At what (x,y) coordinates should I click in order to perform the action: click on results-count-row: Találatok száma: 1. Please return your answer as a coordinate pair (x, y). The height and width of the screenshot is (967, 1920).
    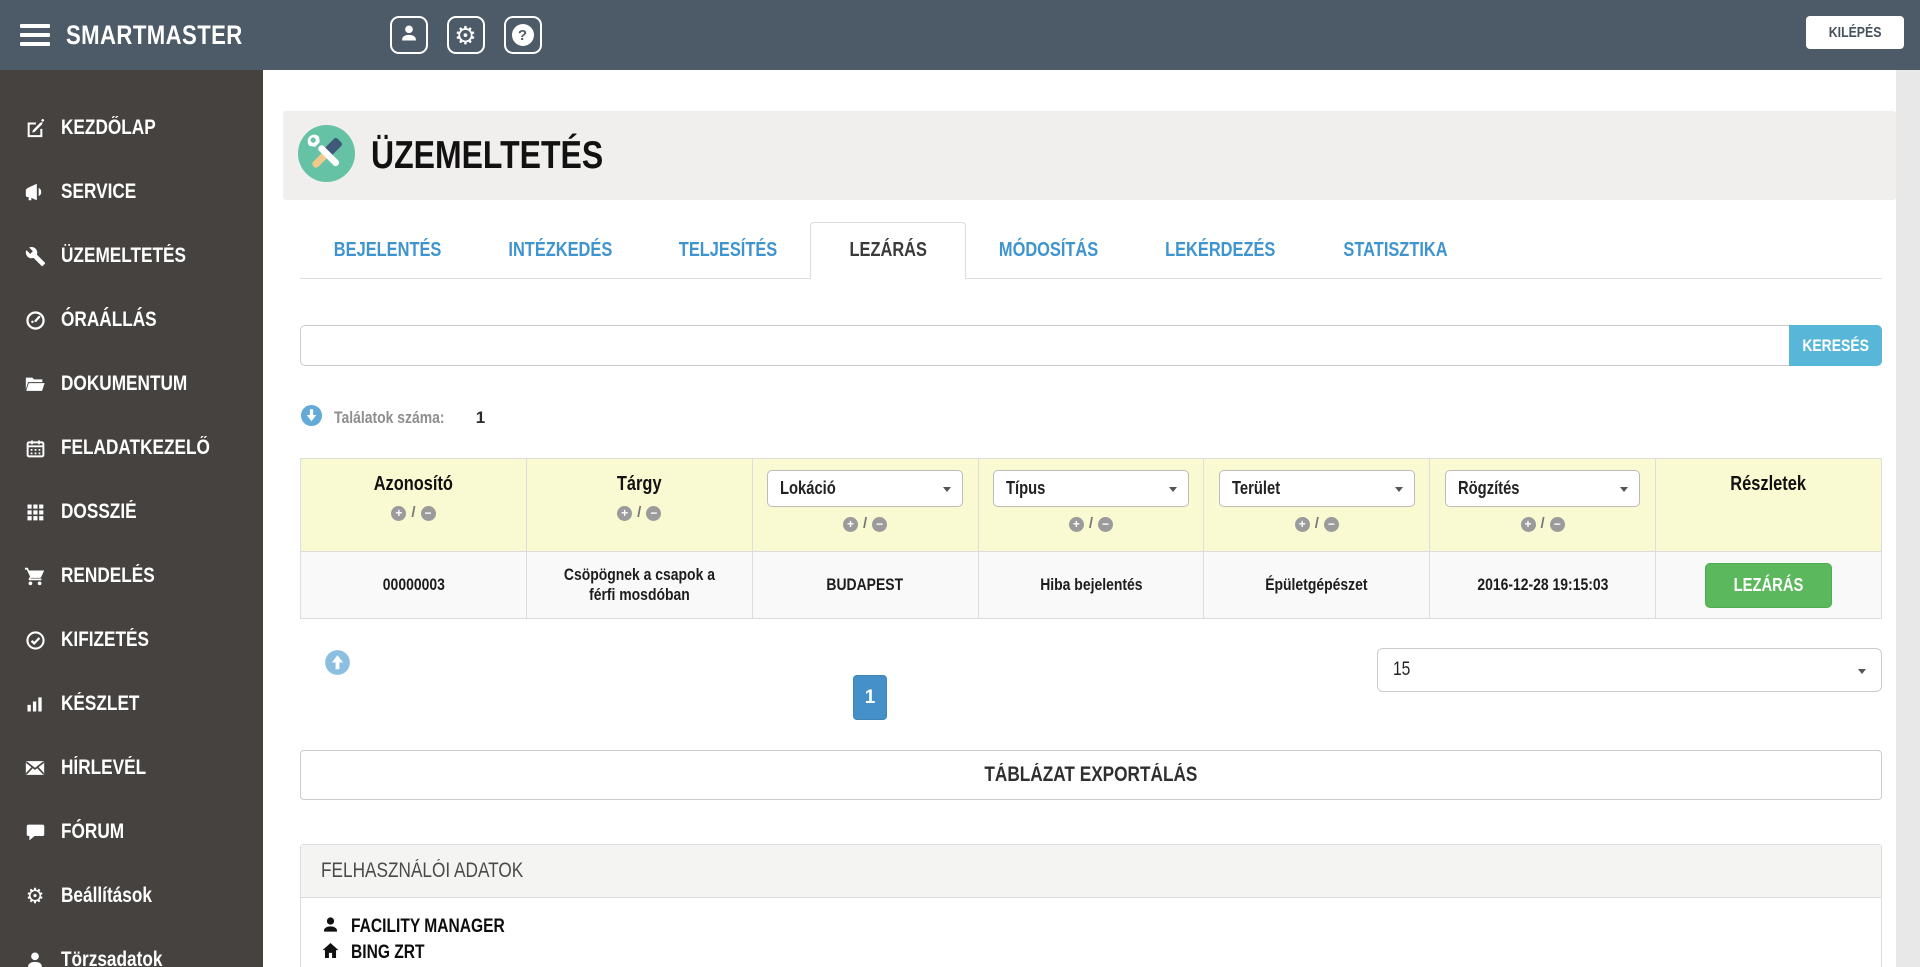
    Looking at the image, I should click on (1091, 418).